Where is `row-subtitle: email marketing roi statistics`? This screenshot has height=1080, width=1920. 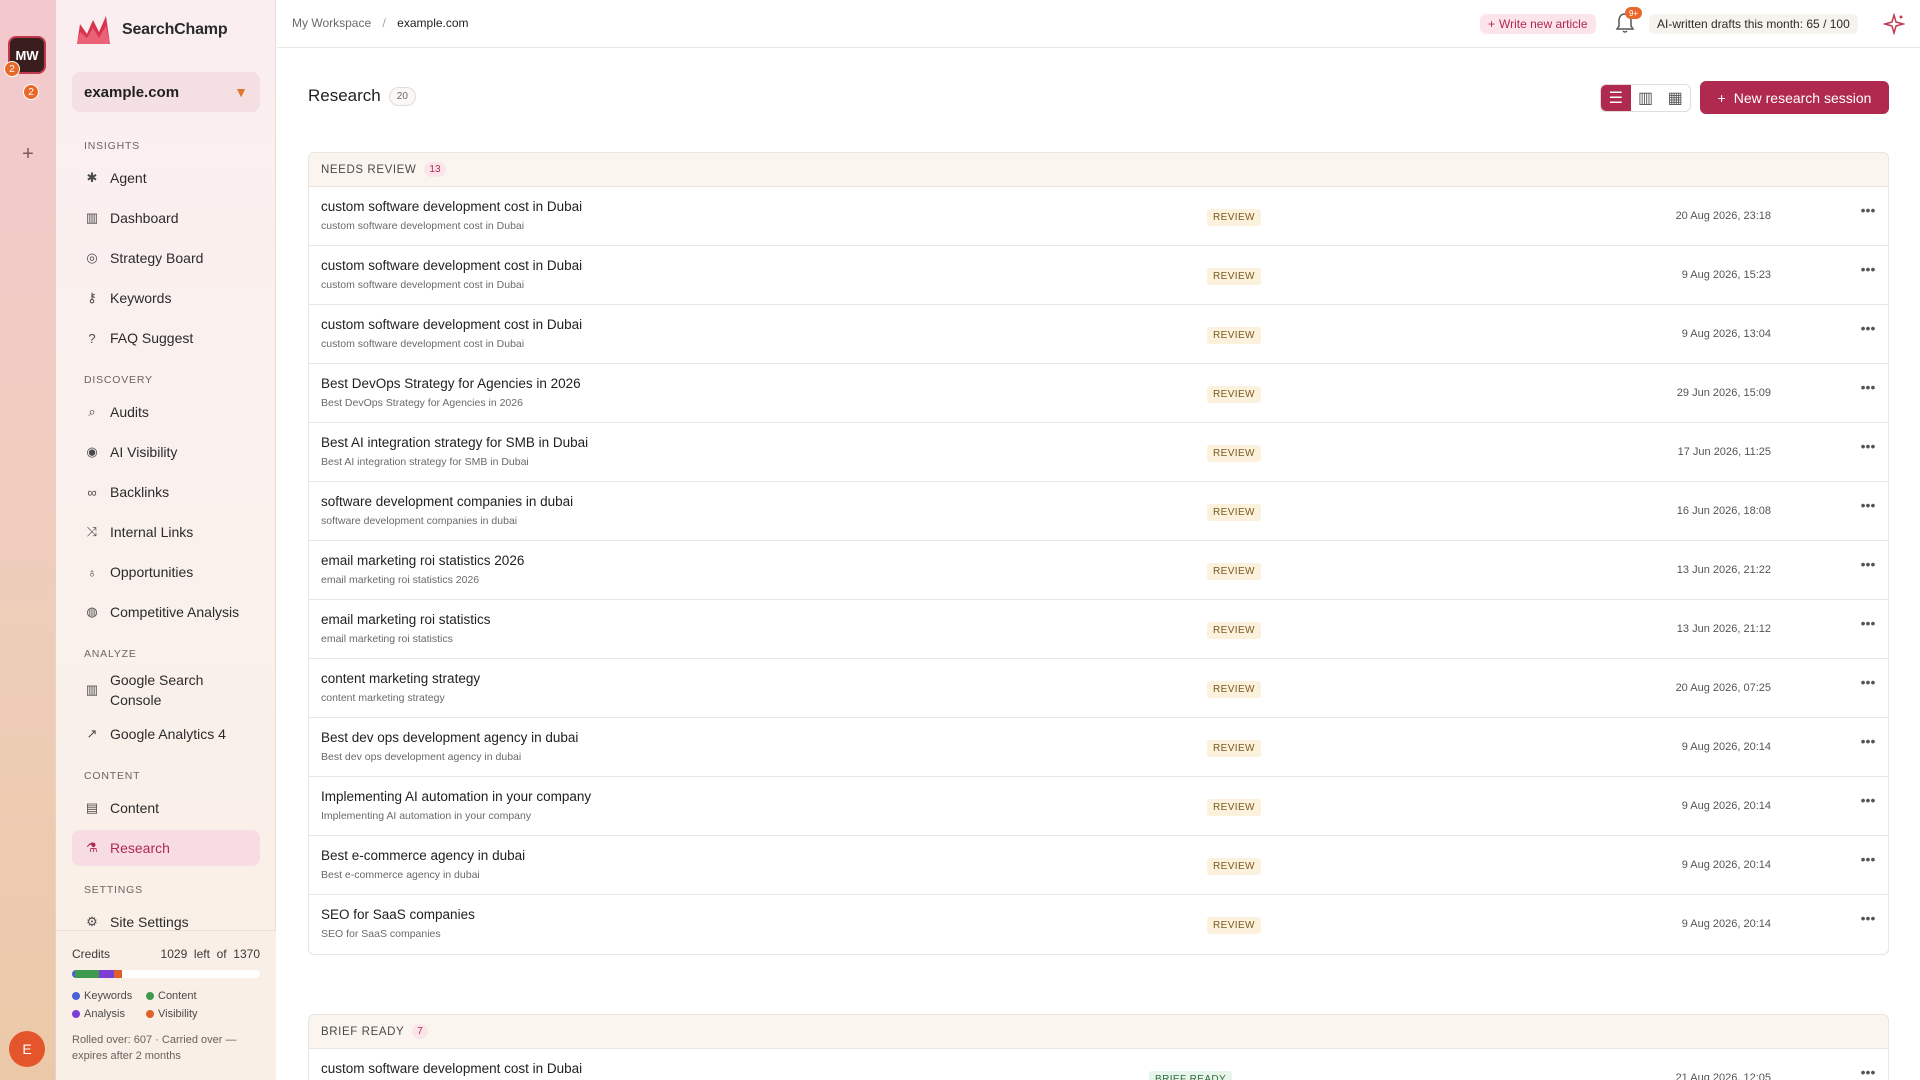
row-subtitle: email marketing roi statistics is located at coordinates (387, 639).